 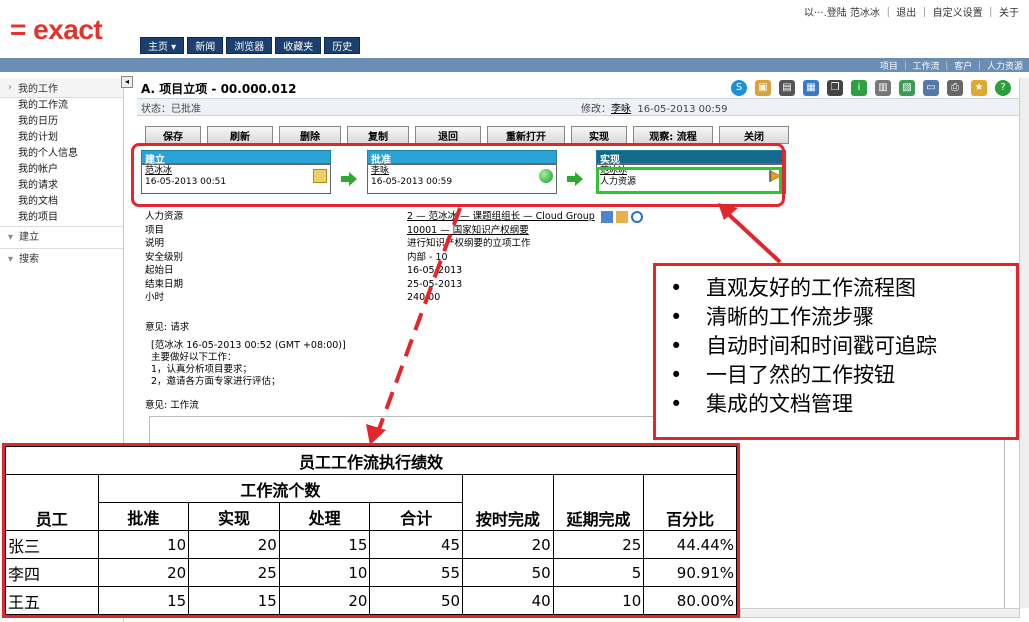 What do you see at coordinates (843, 404) in the screenshot?
I see `callout-bullet: 集成的文档管理` at bounding box center [843, 404].